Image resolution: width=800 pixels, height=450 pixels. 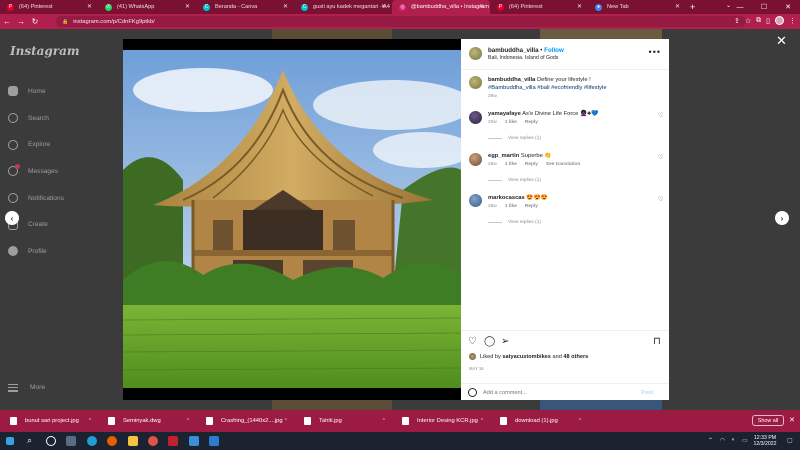 I want to click on comment-username: markocascas, so click(x=506, y=198).